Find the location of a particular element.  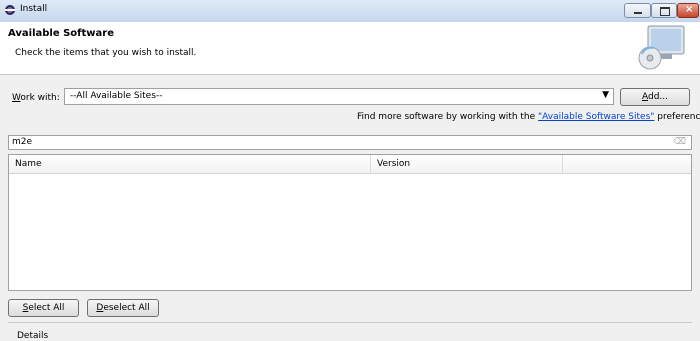

work-with-label: Work with: is located at coordinates (36, 98).